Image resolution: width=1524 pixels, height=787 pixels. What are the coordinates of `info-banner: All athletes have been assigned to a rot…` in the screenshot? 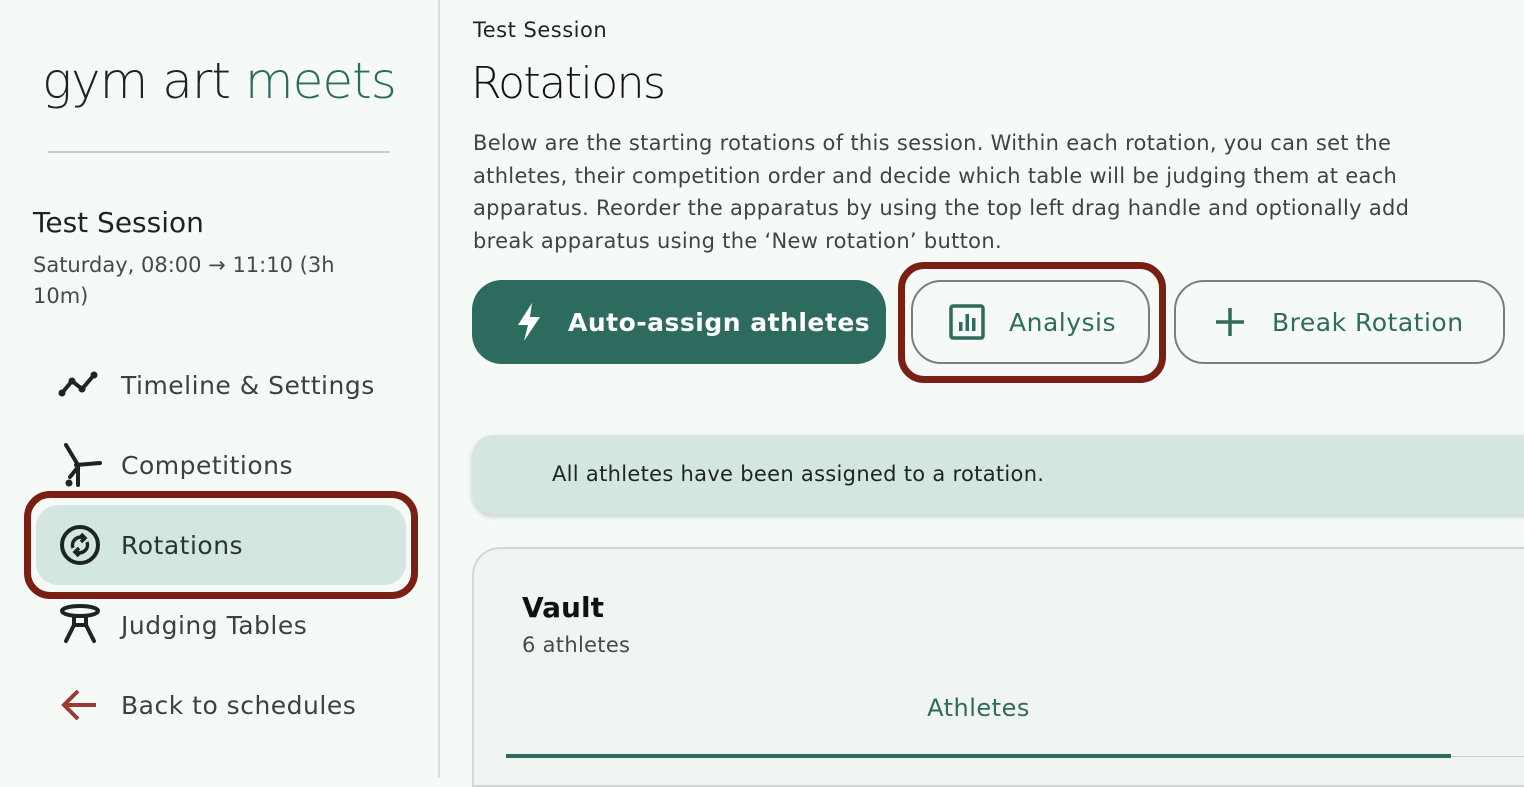 It's located at (998, 475).